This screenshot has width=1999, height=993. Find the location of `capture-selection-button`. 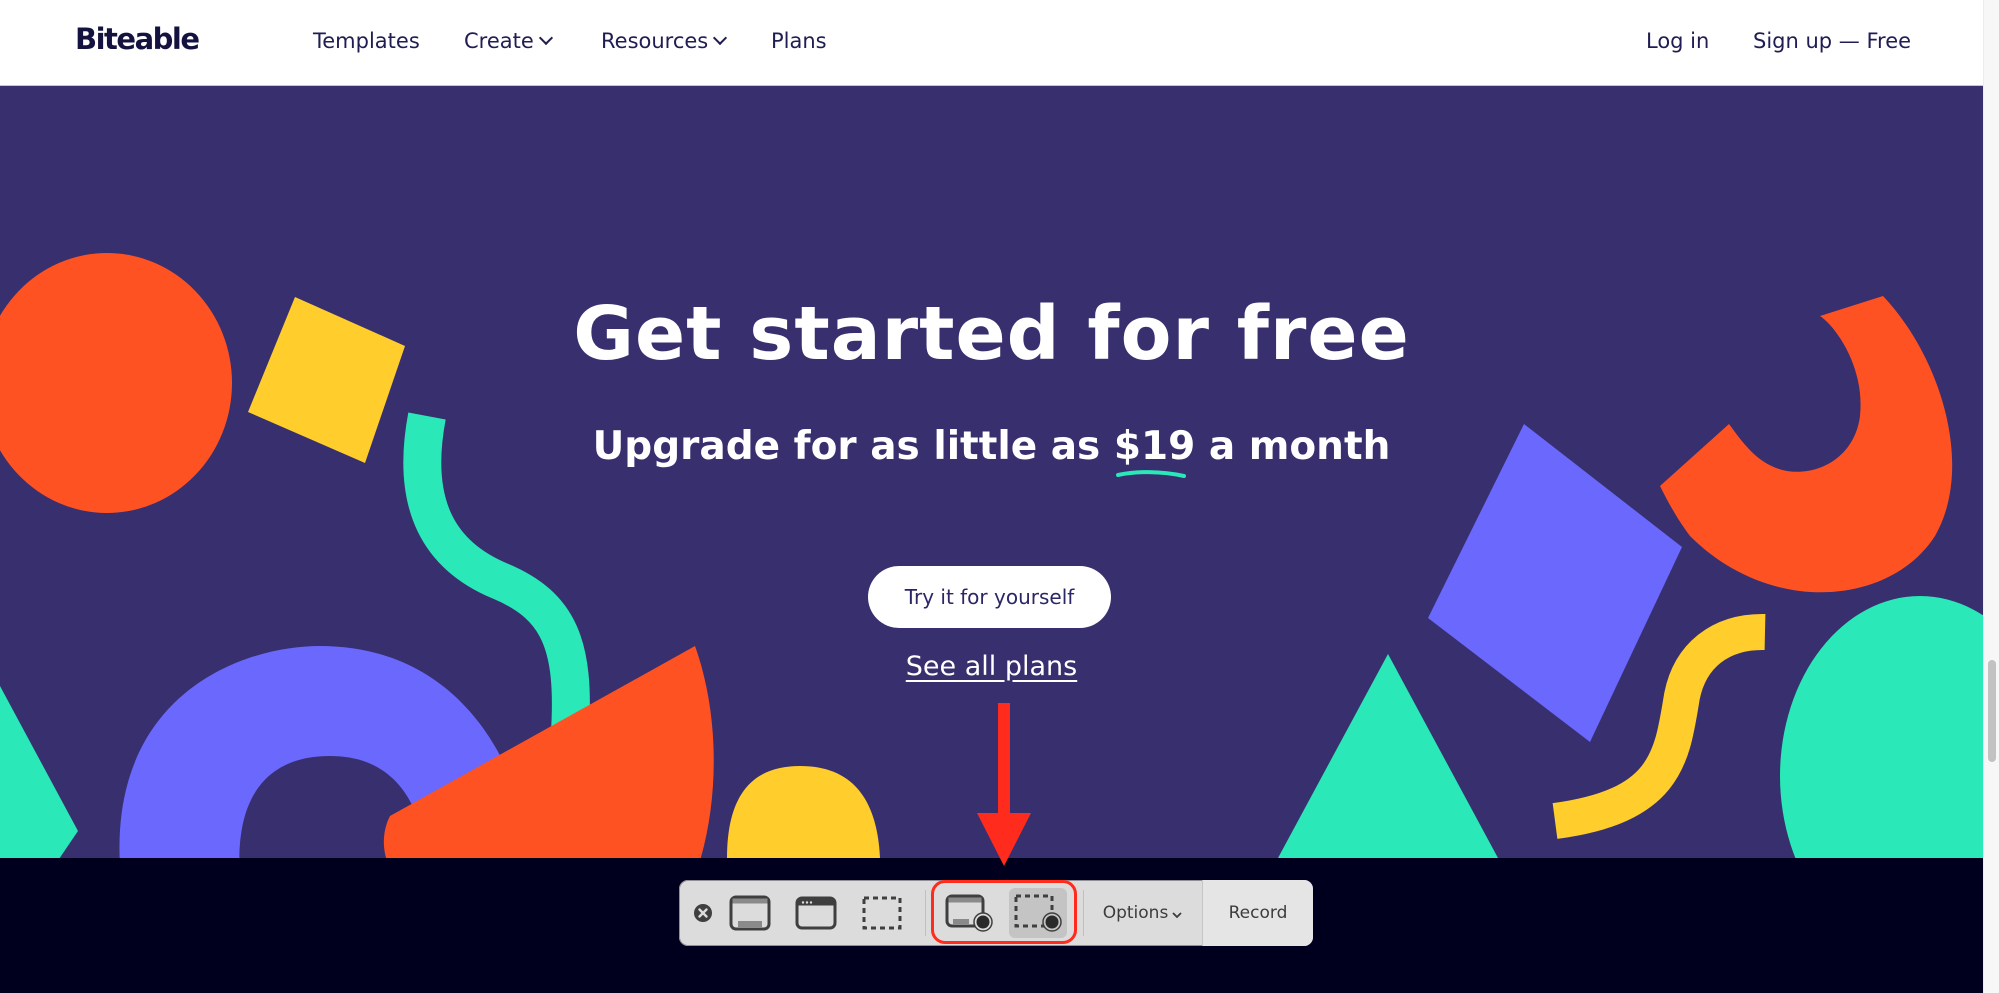

capture-selection-button is located at coordinates (882, 913).